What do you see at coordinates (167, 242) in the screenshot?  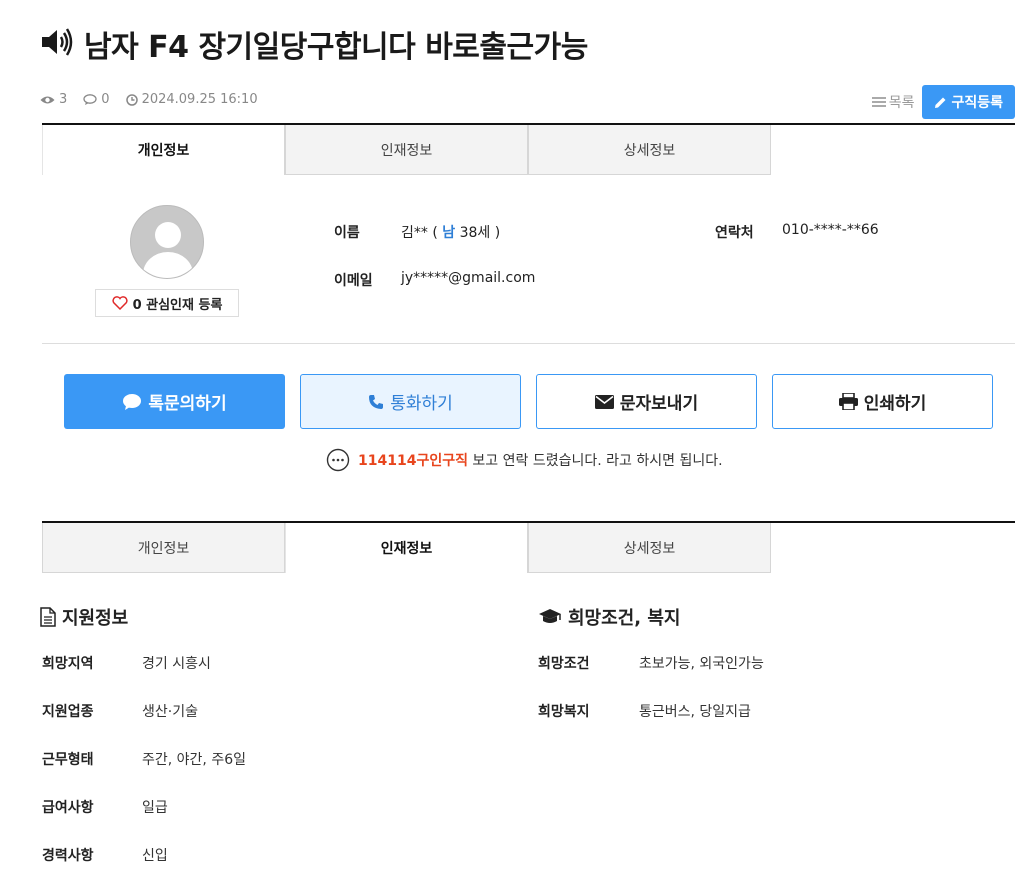 I see `avatar` at bounding box center [167, 242].